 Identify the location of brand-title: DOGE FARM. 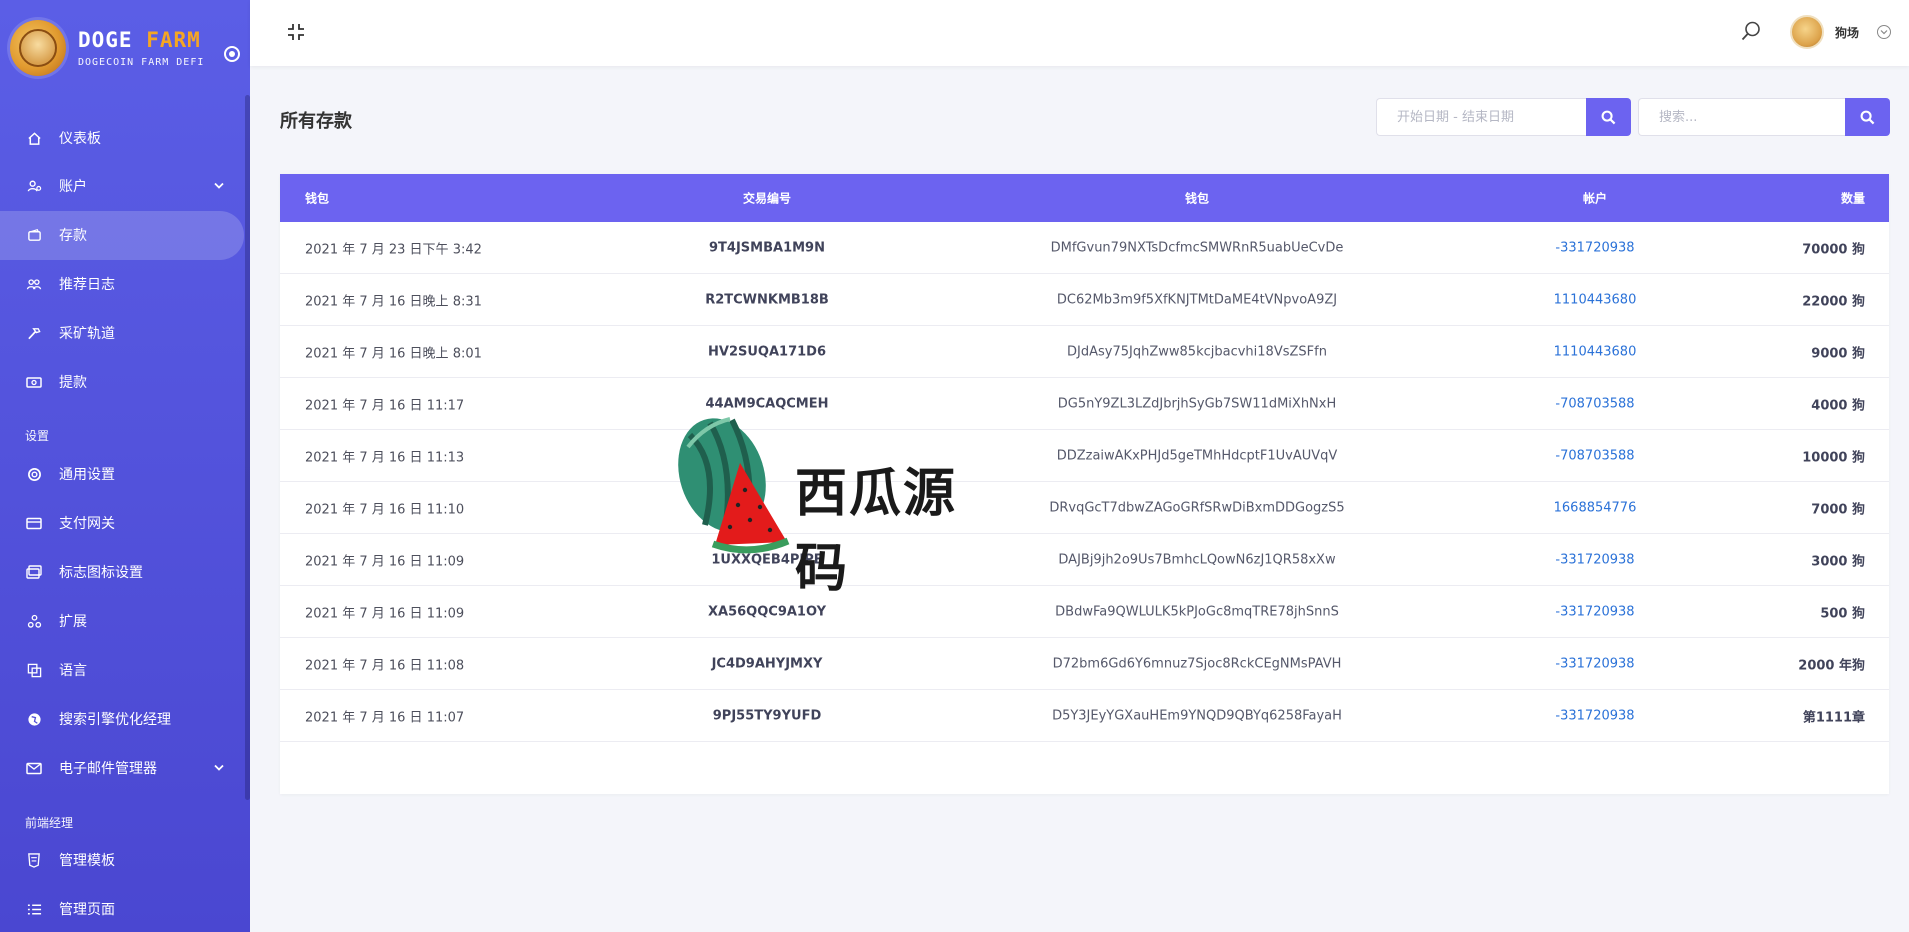
(139, 40).